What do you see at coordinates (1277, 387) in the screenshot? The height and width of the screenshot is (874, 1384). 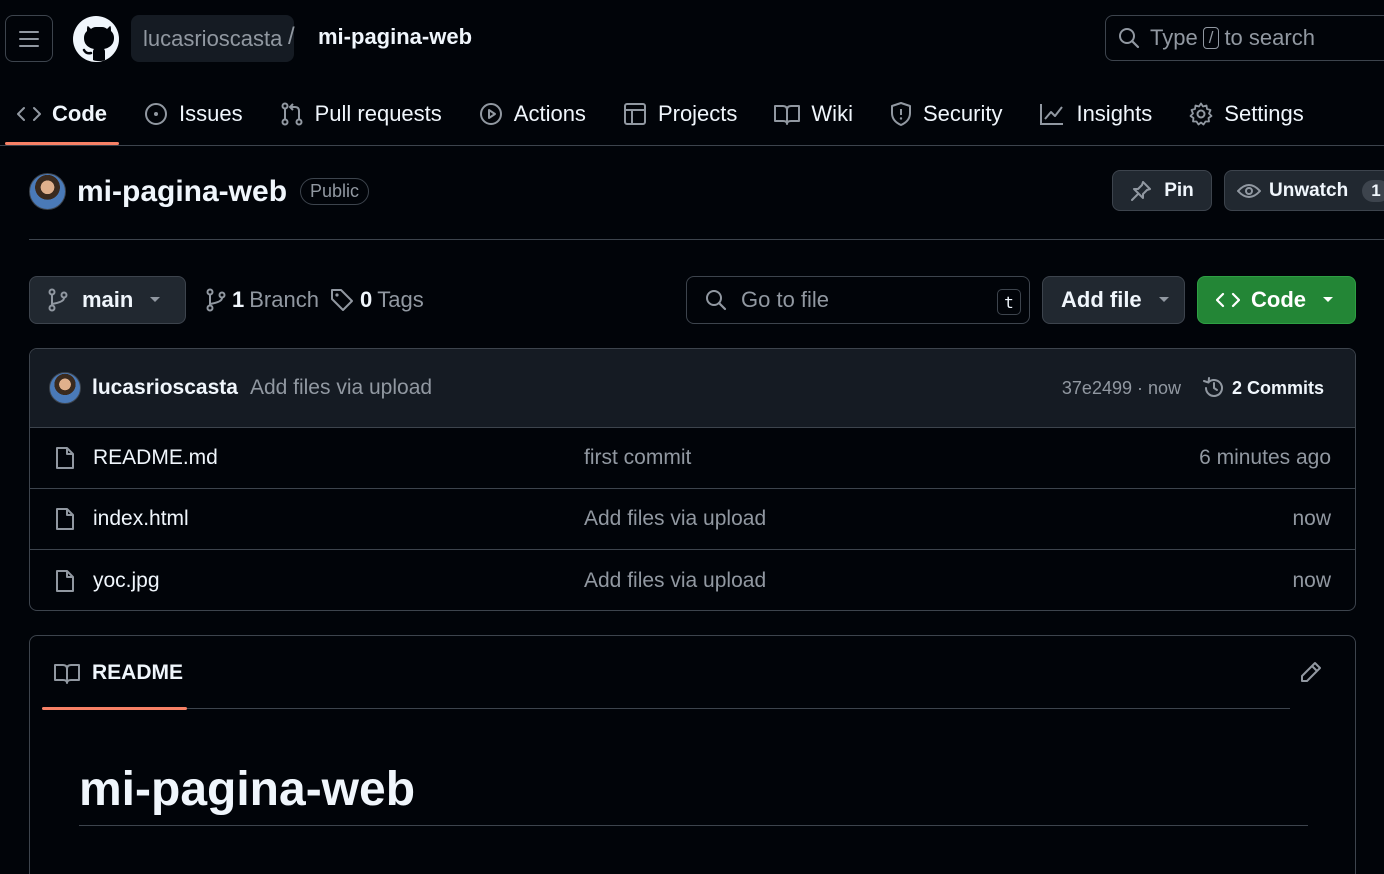 I see `commits-label: 2 Commits` at bounding box center [1277, 387].